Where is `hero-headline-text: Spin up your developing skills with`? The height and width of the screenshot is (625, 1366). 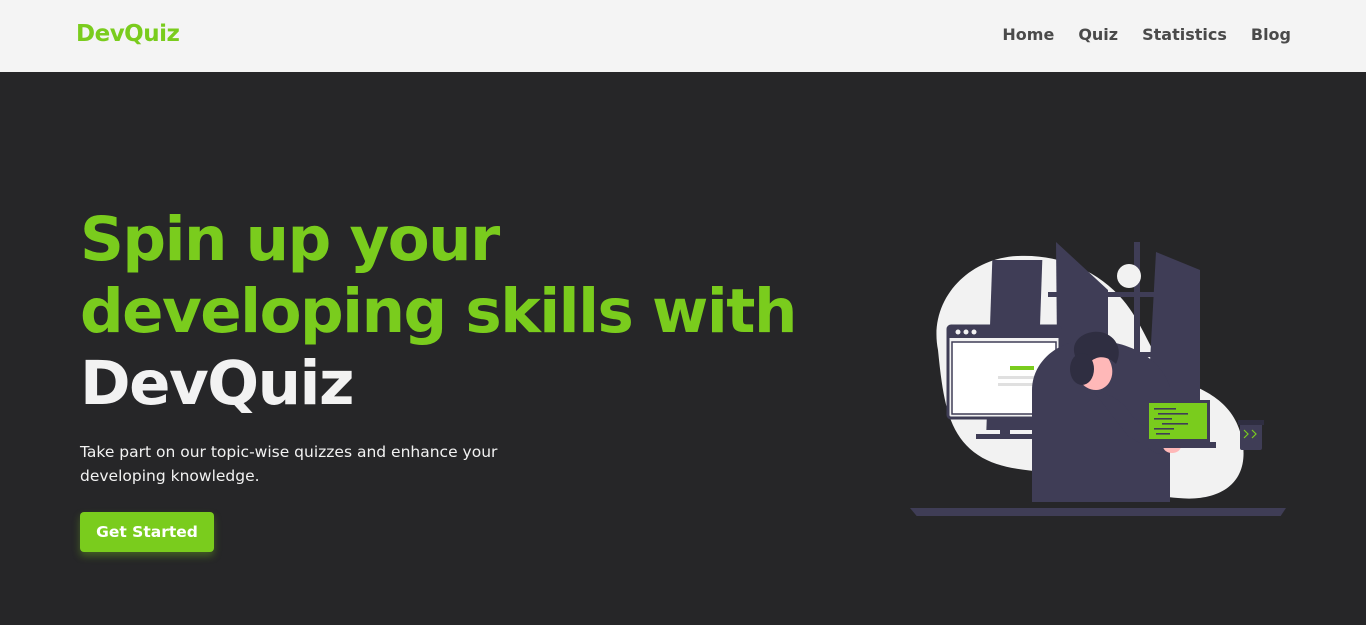
hero-headline-text: Spin up your developing skills with is located at coordinates (438, 275).